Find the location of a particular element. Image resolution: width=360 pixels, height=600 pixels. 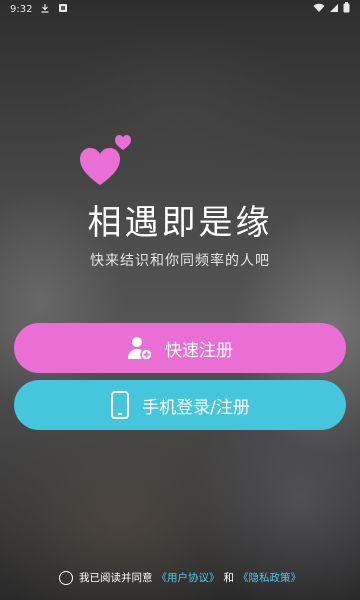

phone-login-button: 手机登录/注册 is located at coordinates (180, 405).